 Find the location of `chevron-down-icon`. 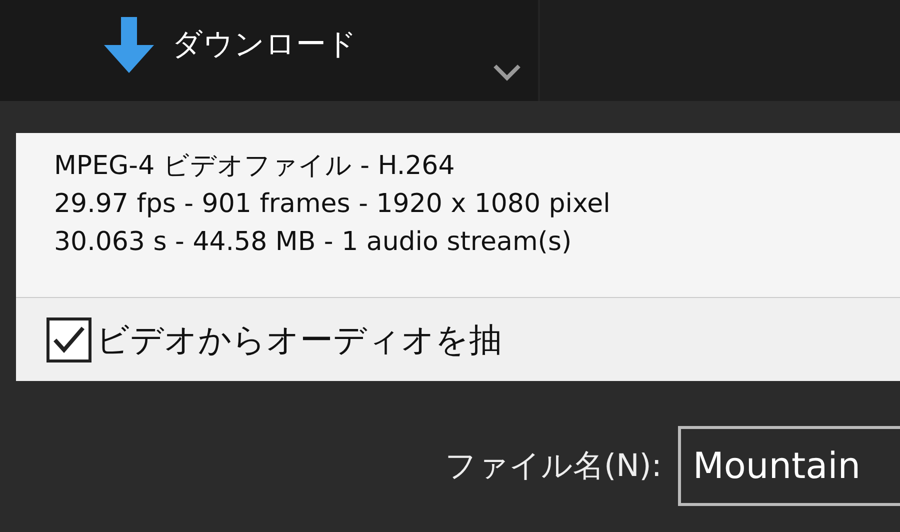

chevron-down-icon is located at coordinates (507, 72).